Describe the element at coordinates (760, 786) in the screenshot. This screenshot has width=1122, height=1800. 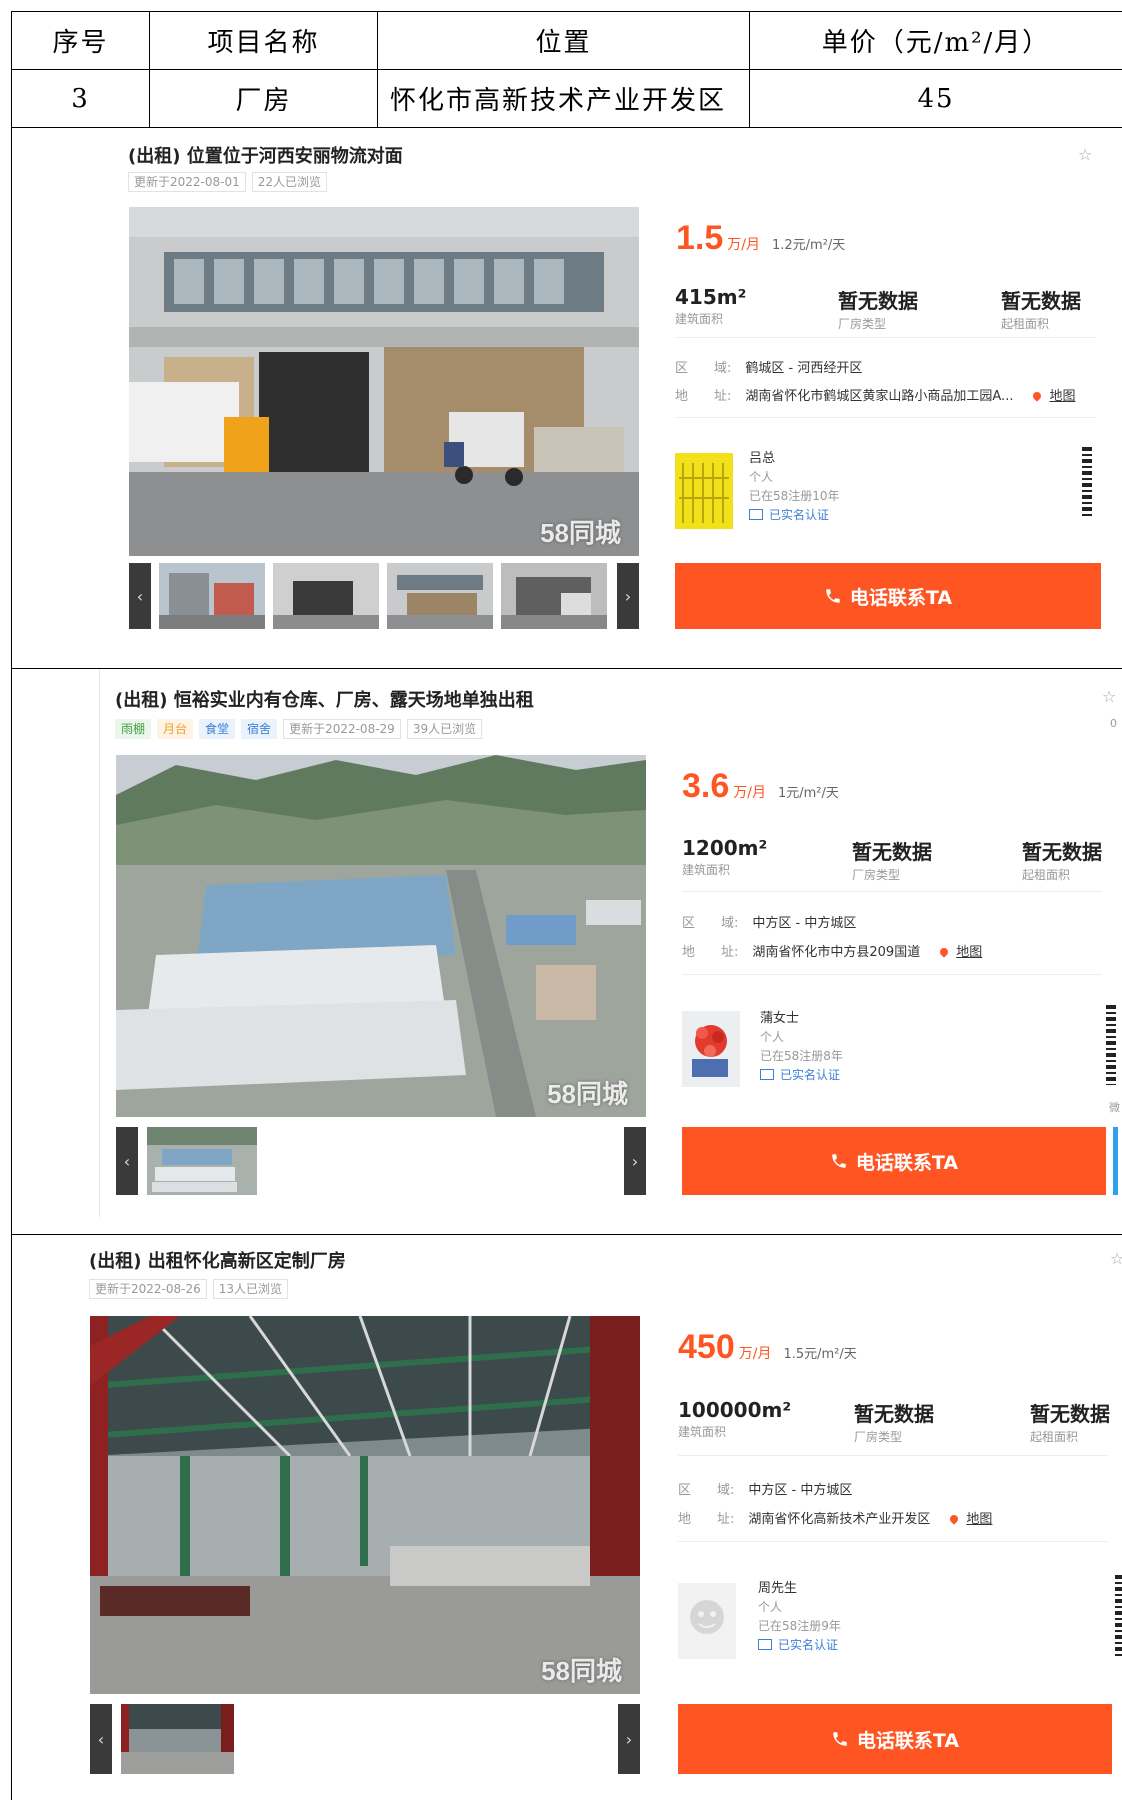
I see `price-row: 3.6 万/月 1元/m²/天` at that location.